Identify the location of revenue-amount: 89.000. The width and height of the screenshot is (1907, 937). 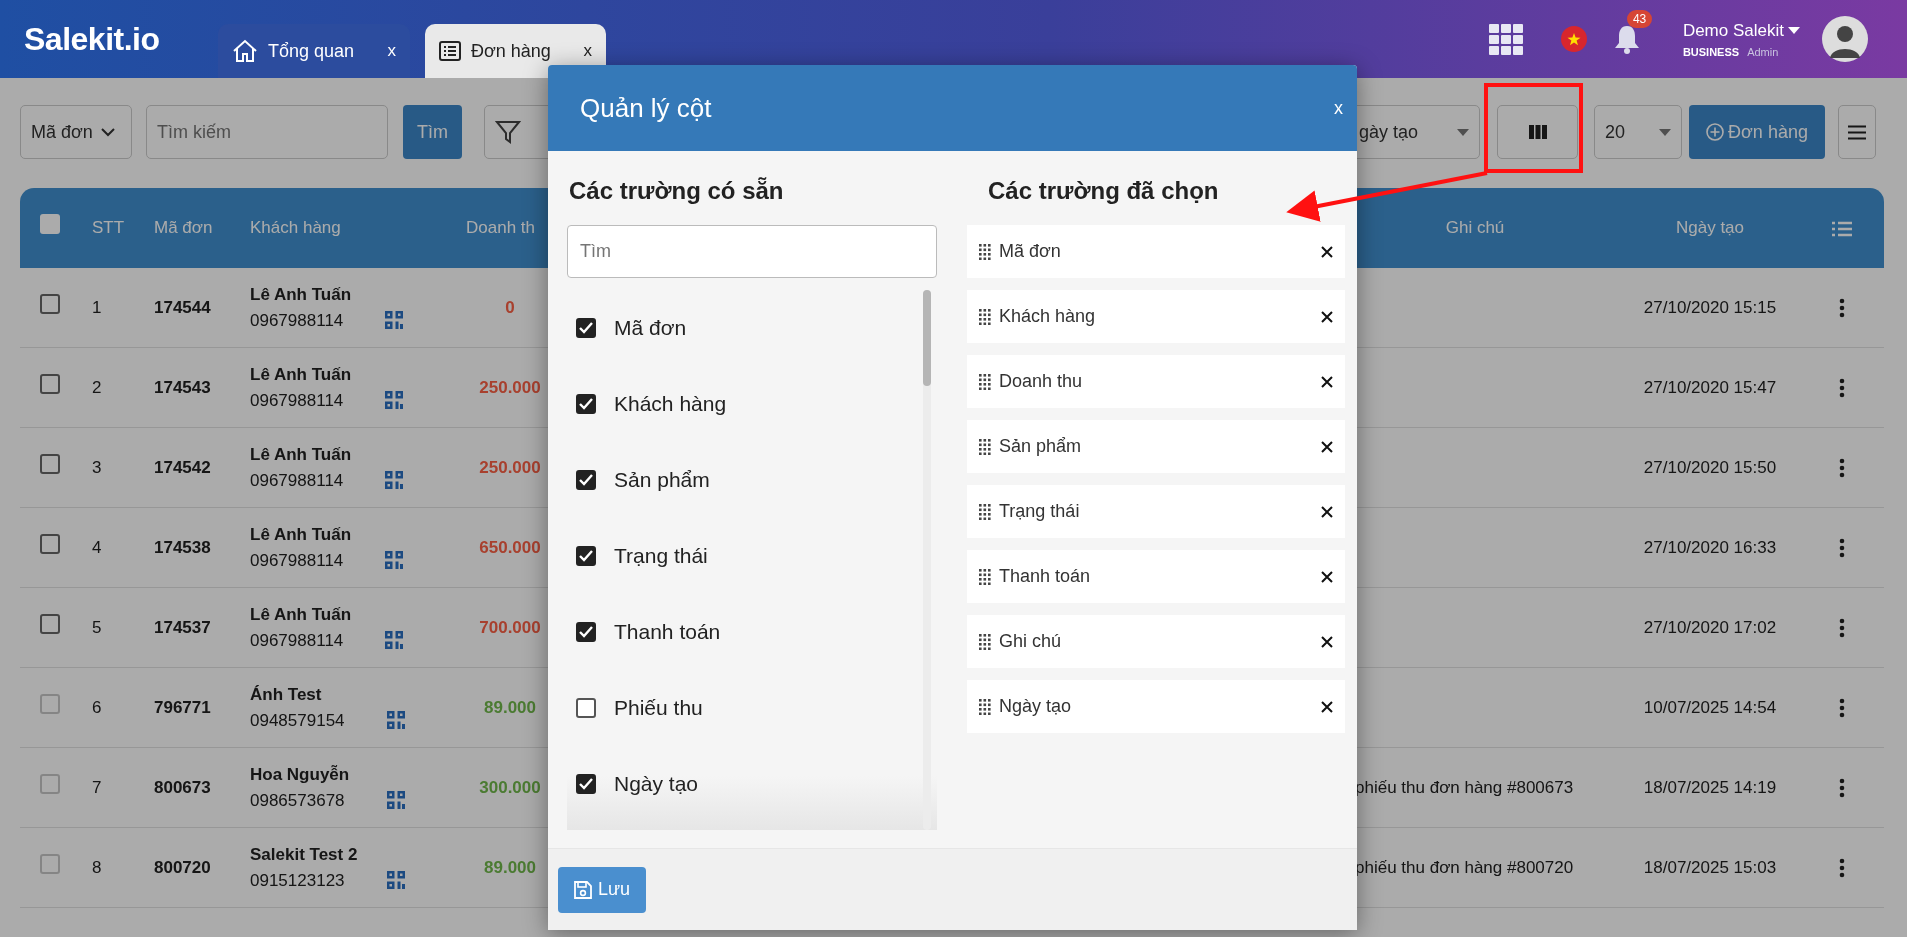
(510, 867).